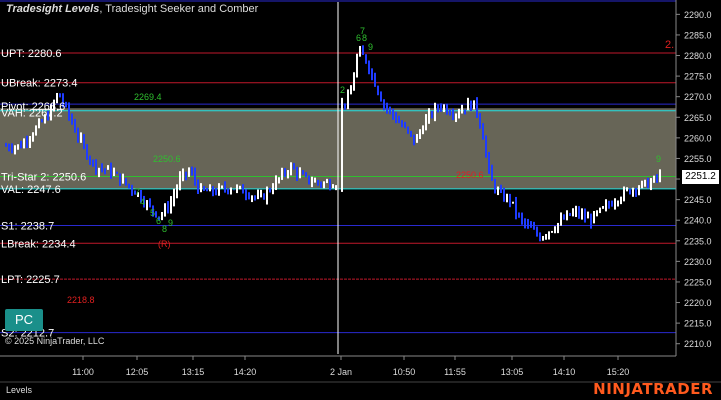  What do you see at coordinates (148, 97) in the screenshot?
I see `chart-annotation: 2269.4` at bounding box center [148, 97].